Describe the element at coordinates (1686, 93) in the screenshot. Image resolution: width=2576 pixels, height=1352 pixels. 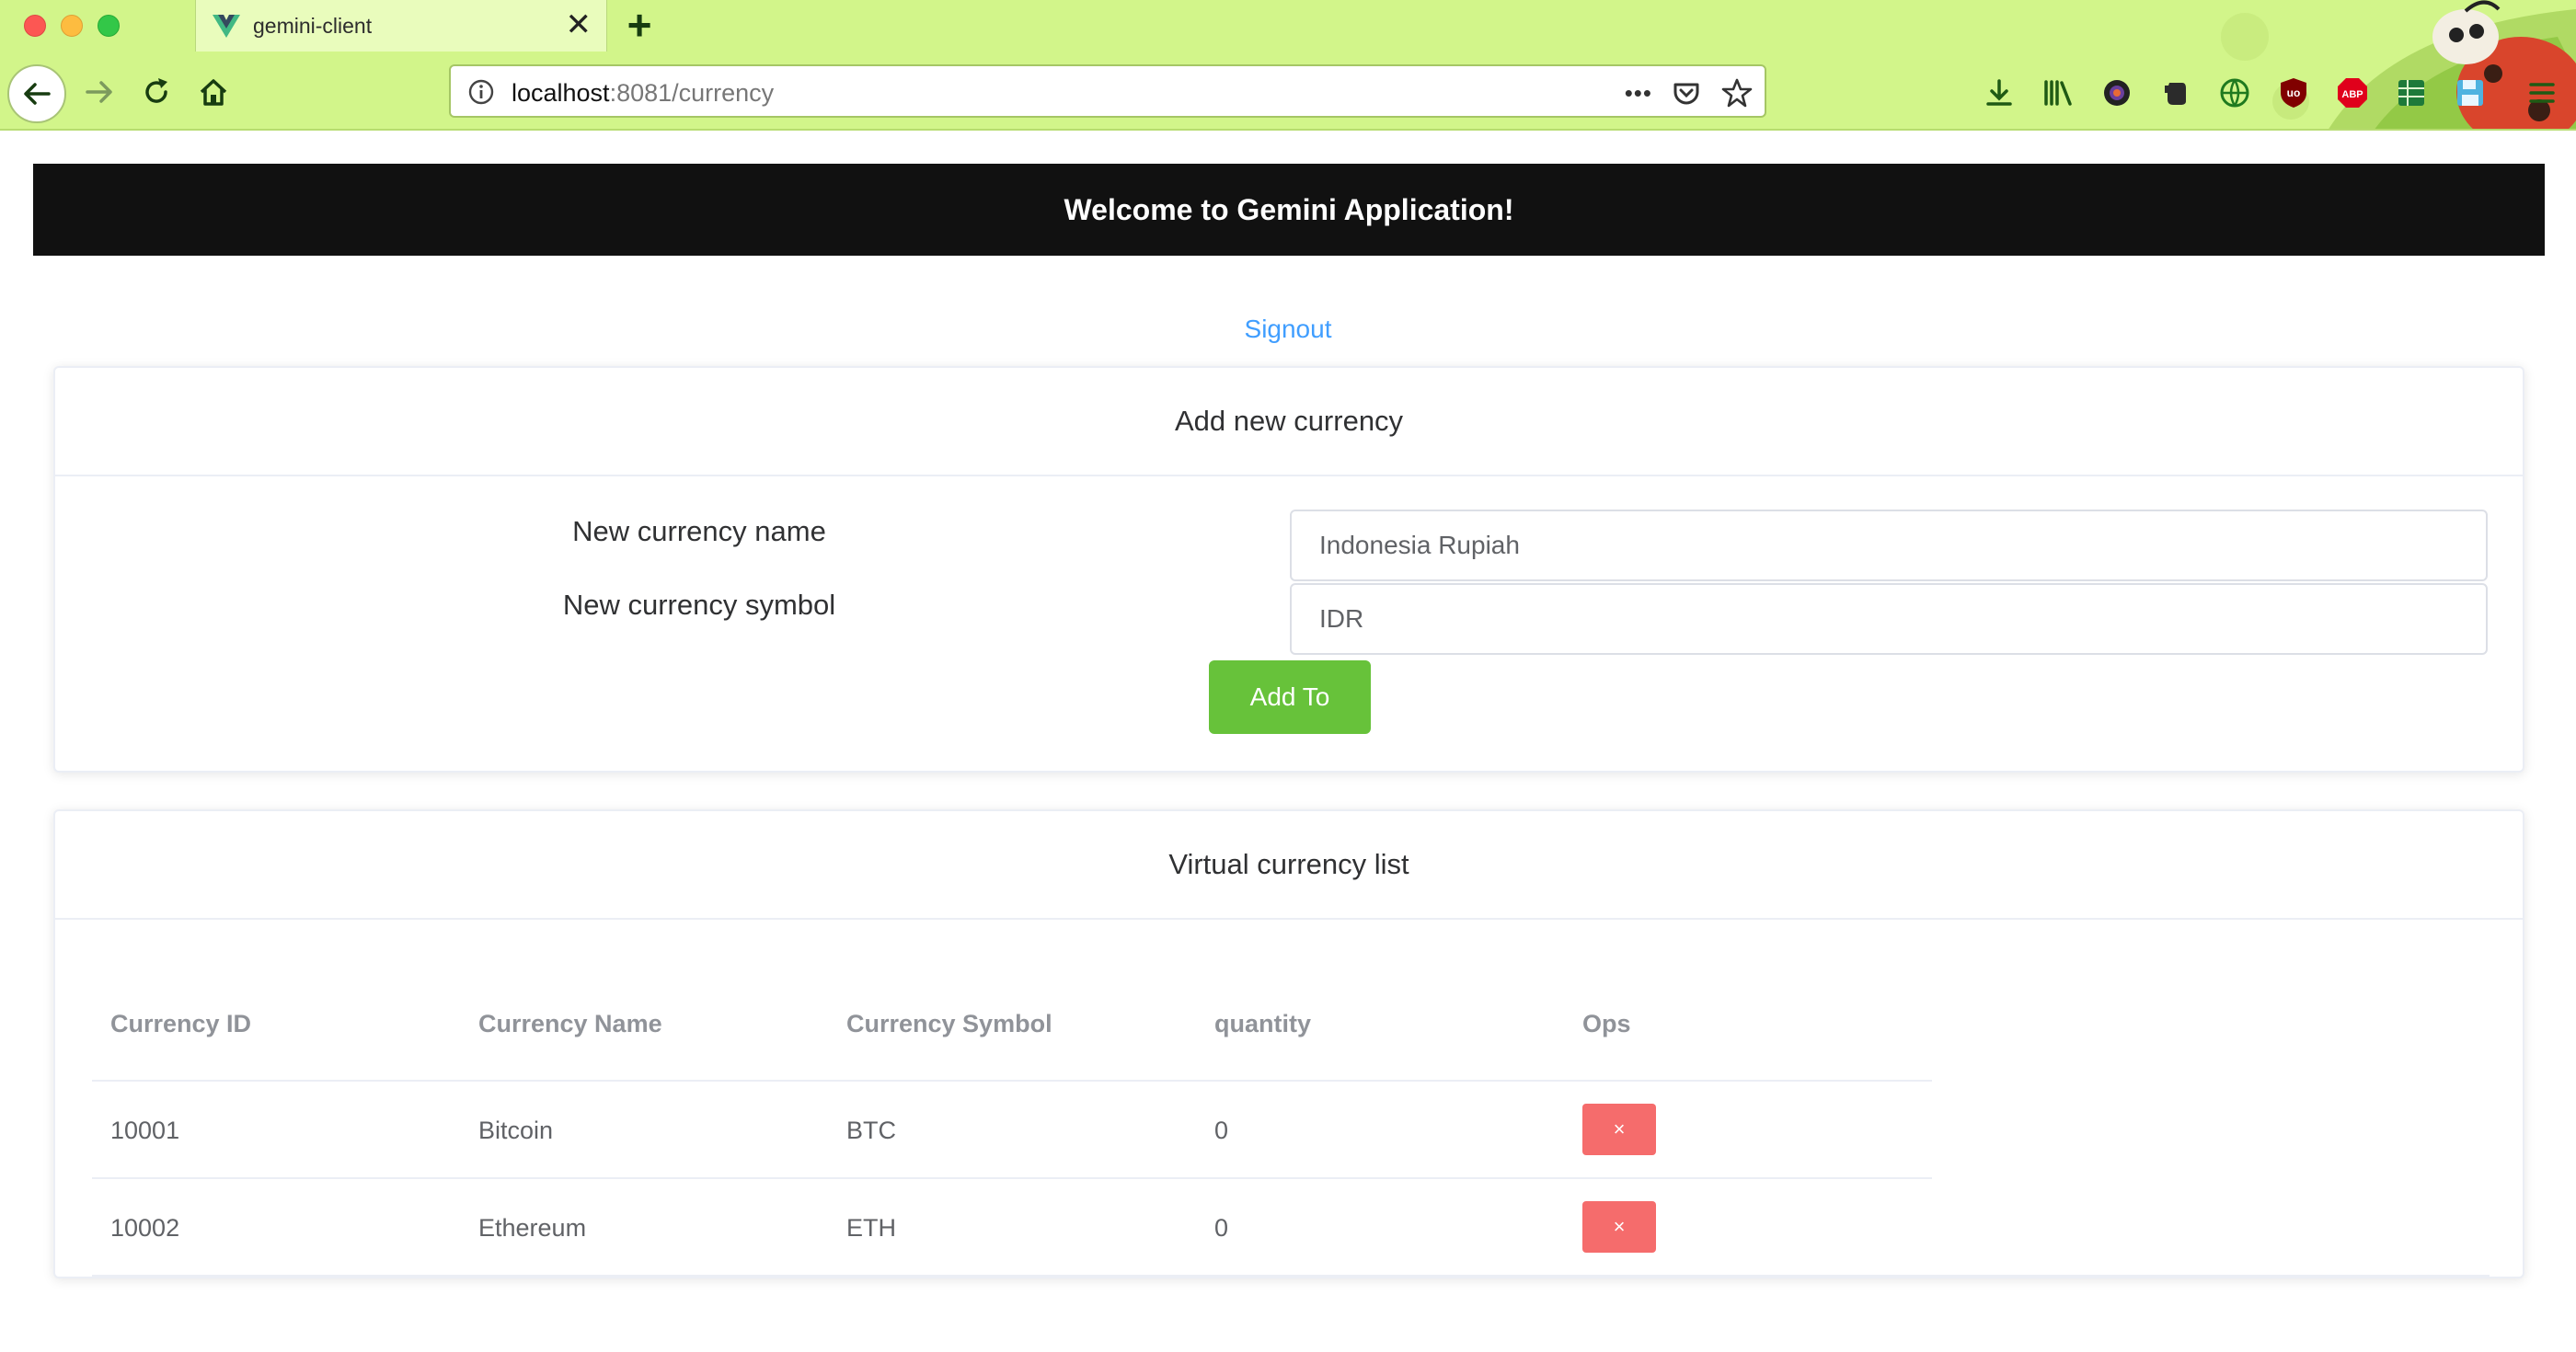
I see `pocket-icon` at that location.